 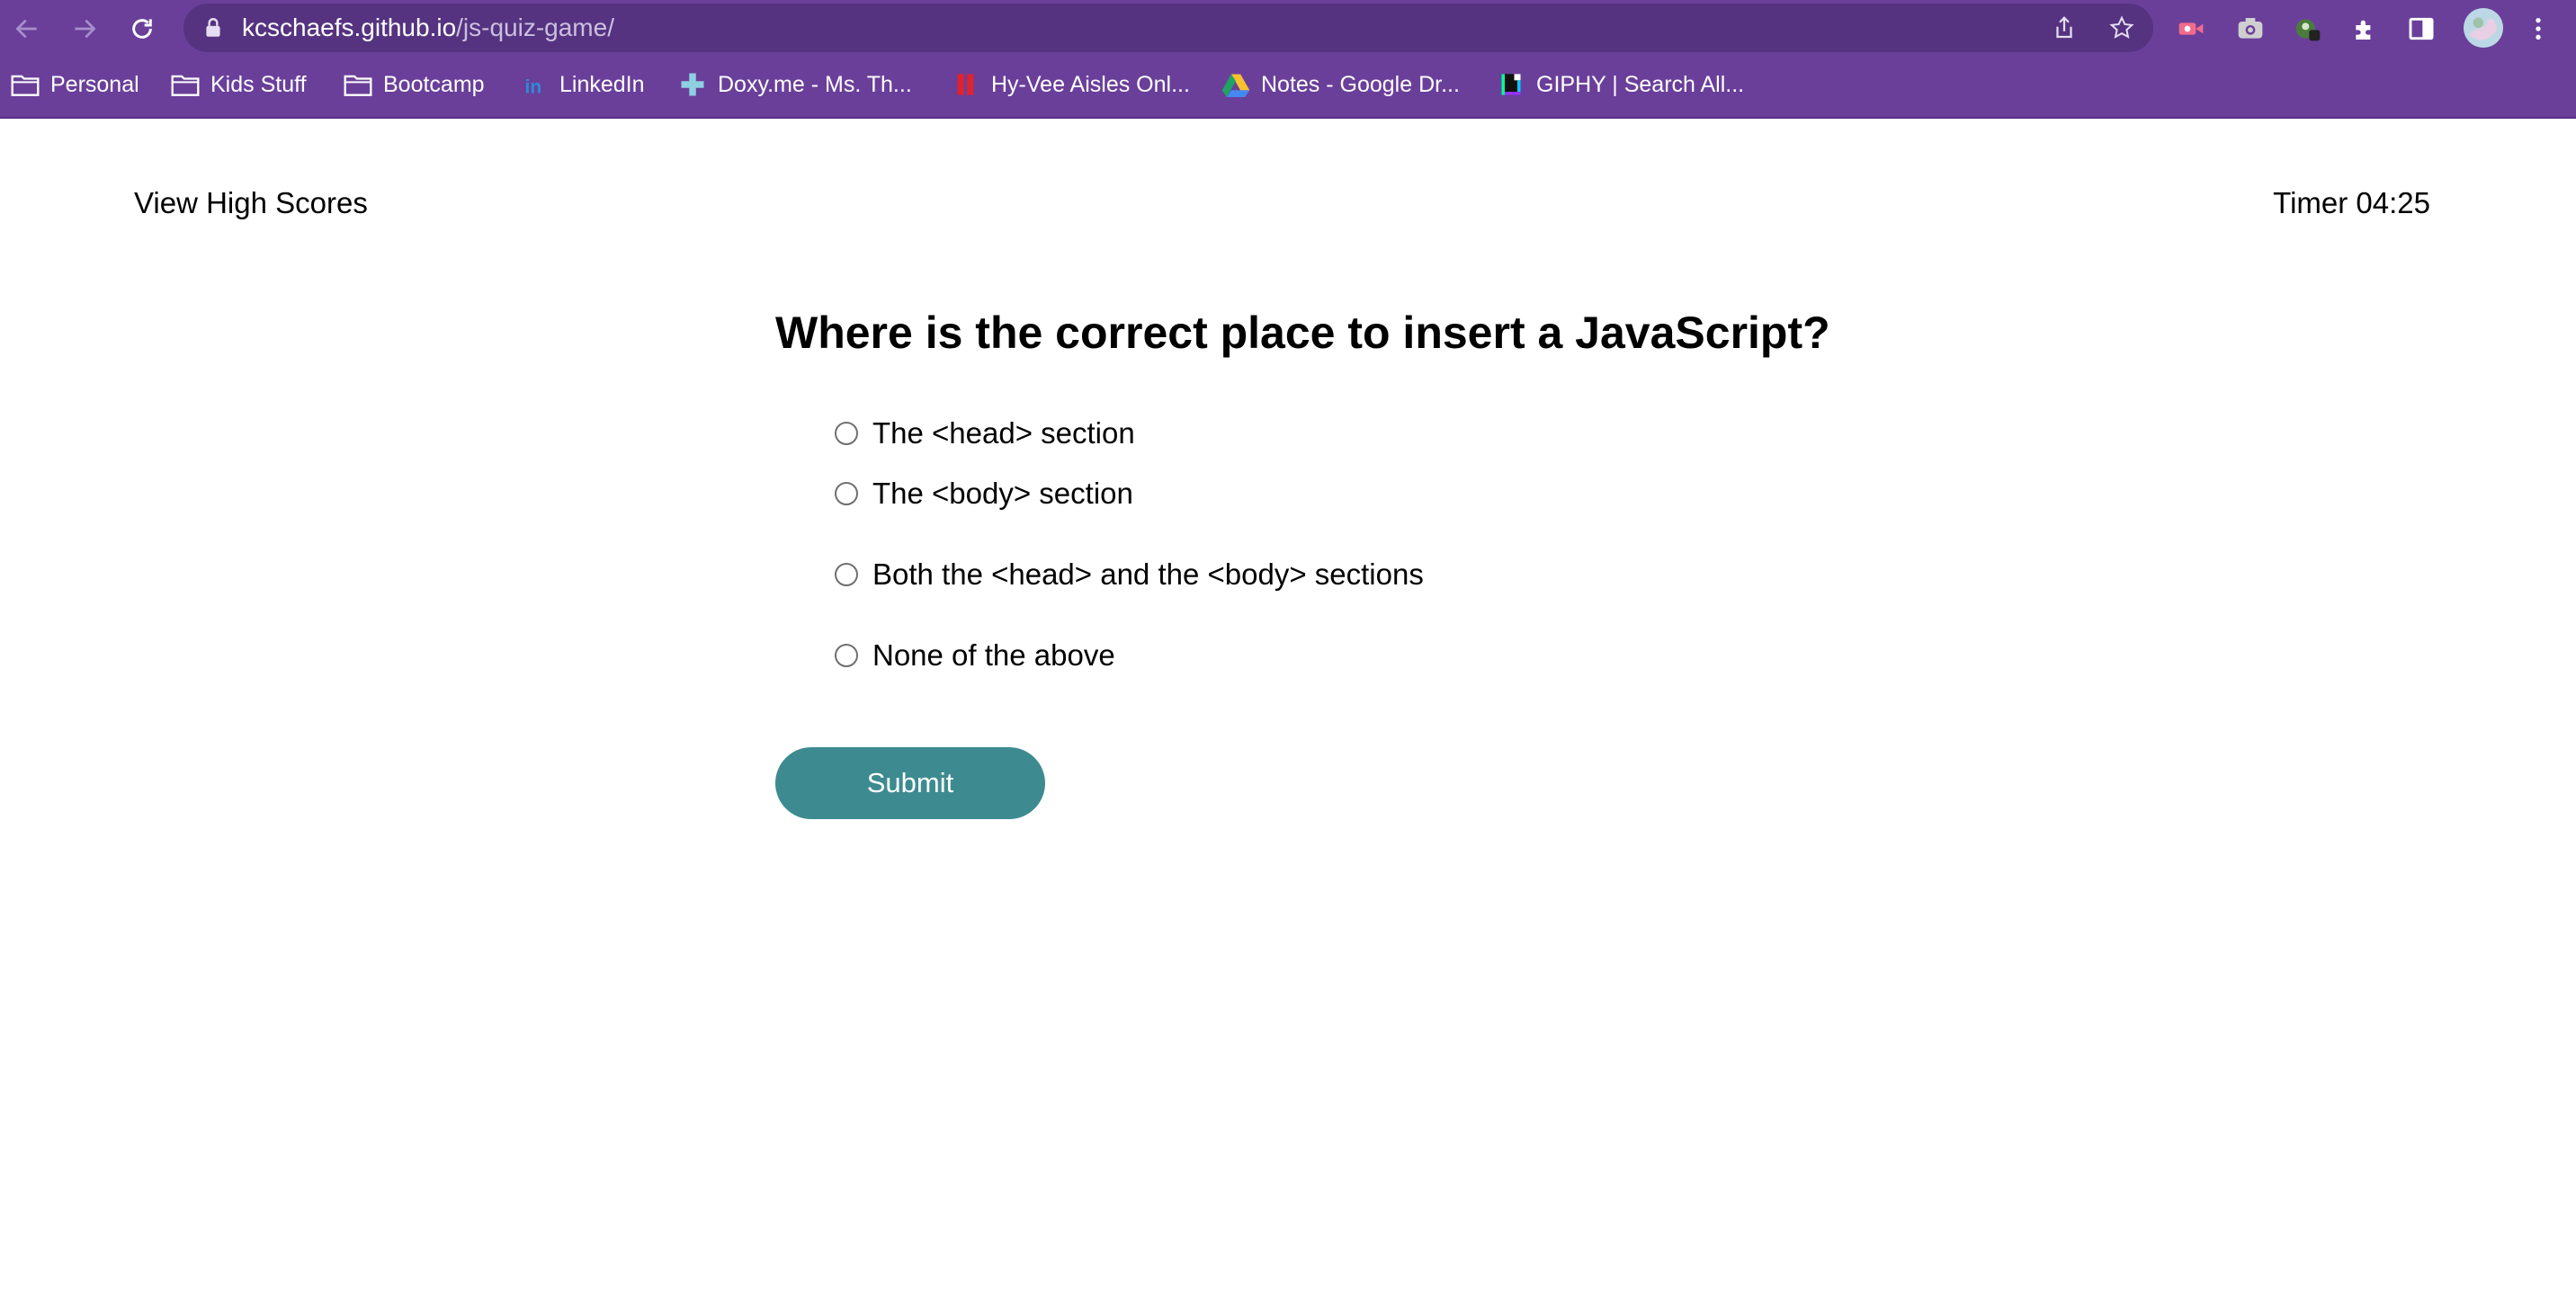 I want to click on side-panel-icon, so click(x=2421, y=29).